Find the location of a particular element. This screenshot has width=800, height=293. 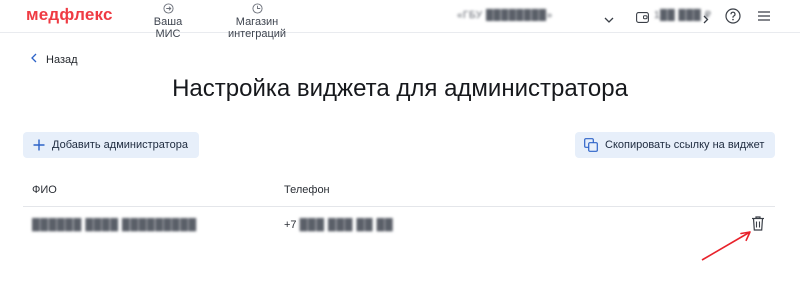

integrations-icon is located at coordinates (257, 9).